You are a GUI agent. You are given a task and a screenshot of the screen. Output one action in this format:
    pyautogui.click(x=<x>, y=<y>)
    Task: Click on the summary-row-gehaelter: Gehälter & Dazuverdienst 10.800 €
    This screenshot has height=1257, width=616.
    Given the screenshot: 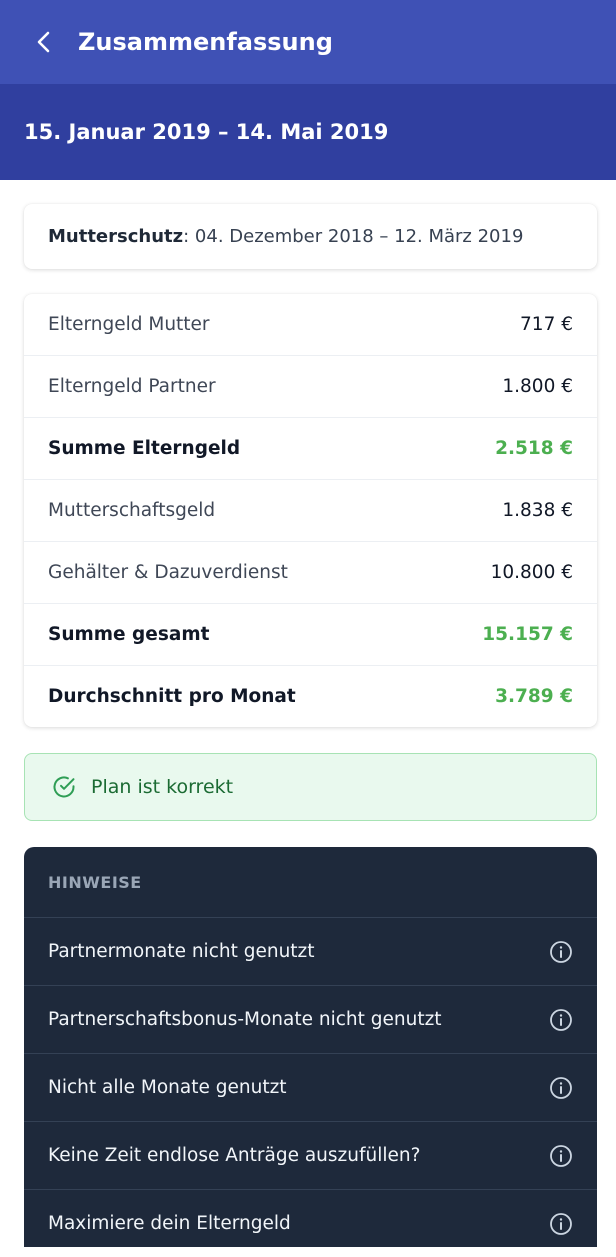 What is the action you would take?
    pyautogui.click(x=310, y=572)
    